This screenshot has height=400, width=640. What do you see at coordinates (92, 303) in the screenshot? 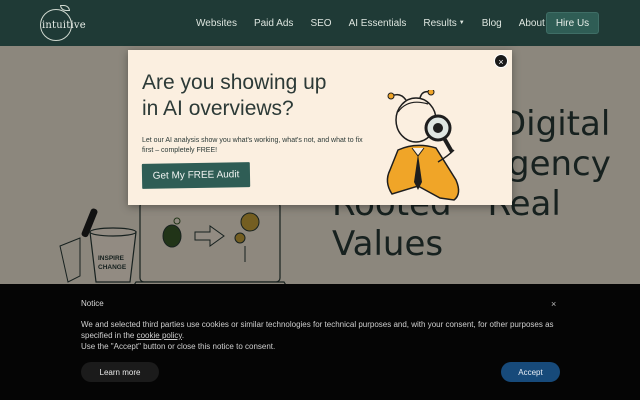
I see `cookie-title: Notice` at bounding box center [92, 303].